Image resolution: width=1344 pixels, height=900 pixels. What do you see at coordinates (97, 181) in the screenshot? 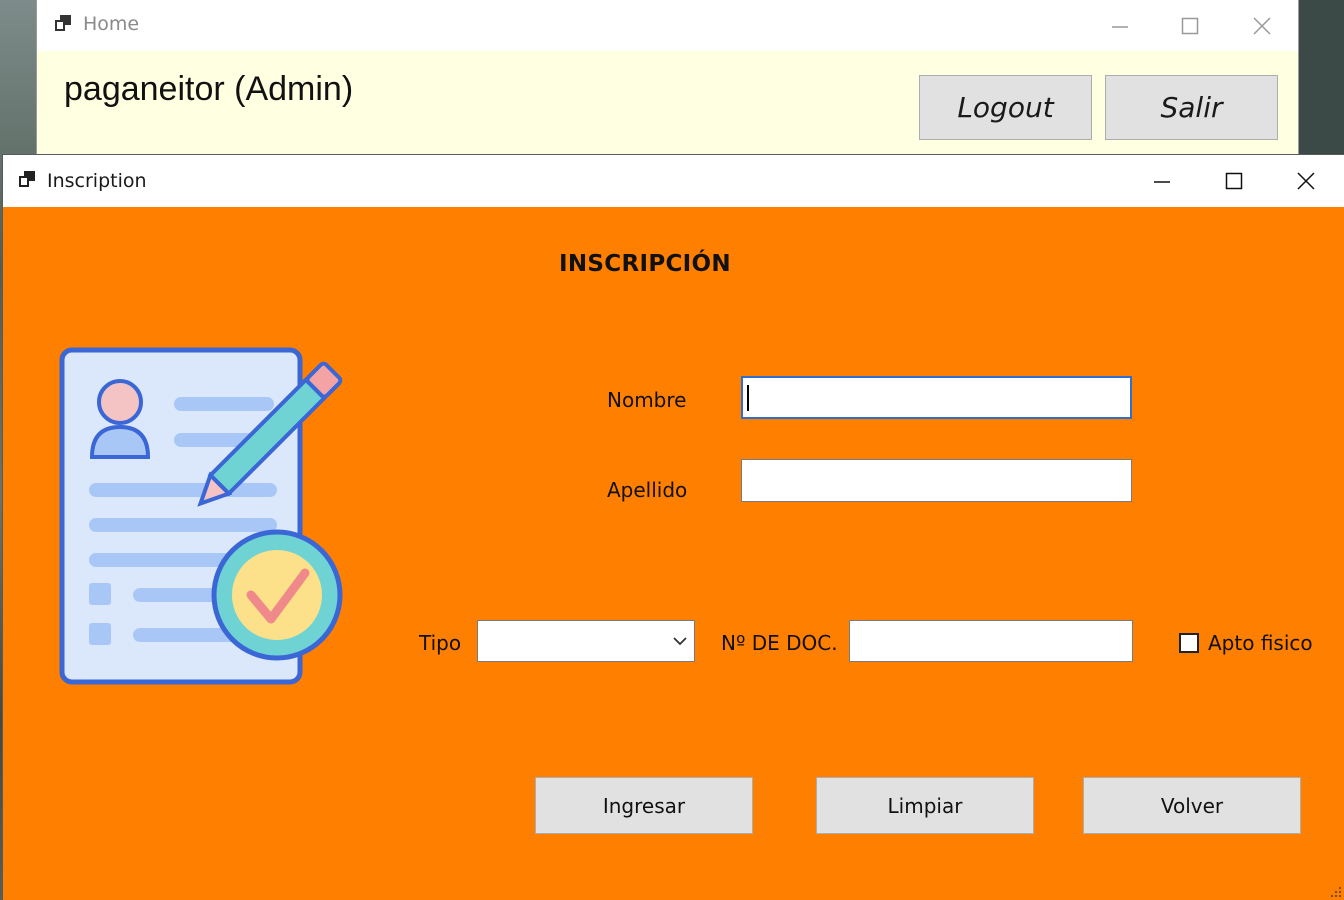
I see `inscription-window-title: Inscription` at bounding box center [97, 181].